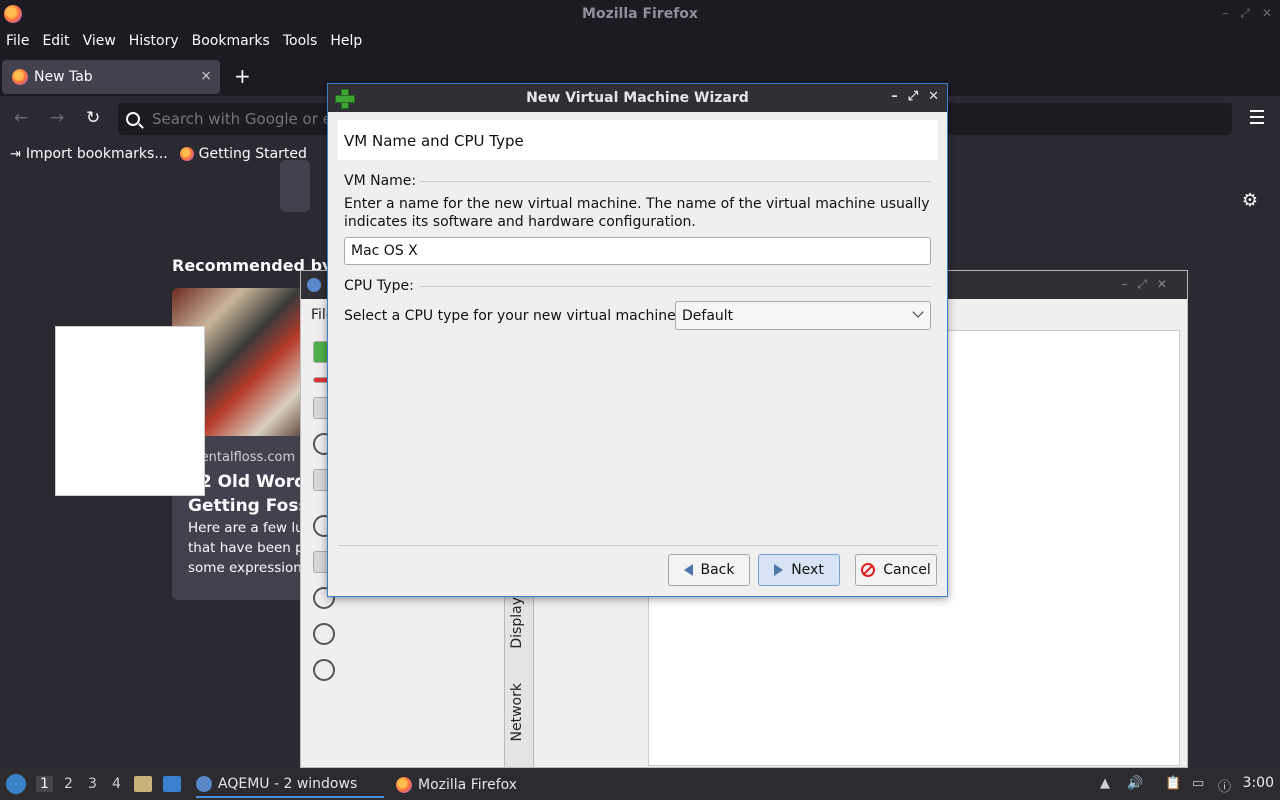 Image resolution: width=1280 pixels, height=800 pixels. Describe the element at coordinates (345, 99) in the screenshot. I see `add-icon` at that location.